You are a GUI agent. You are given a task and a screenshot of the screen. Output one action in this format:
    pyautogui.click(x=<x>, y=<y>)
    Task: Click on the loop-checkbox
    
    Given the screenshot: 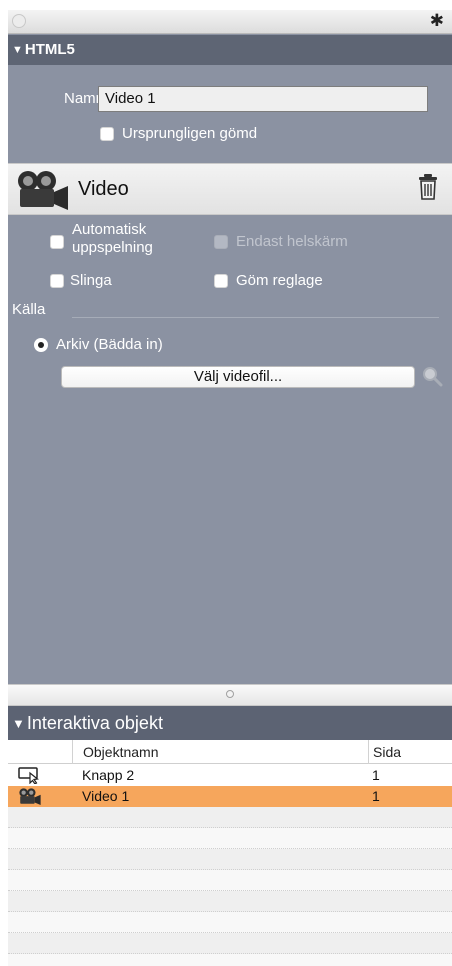 What is the action you would take?
    pyautogui.click(x=57, y=281)
    